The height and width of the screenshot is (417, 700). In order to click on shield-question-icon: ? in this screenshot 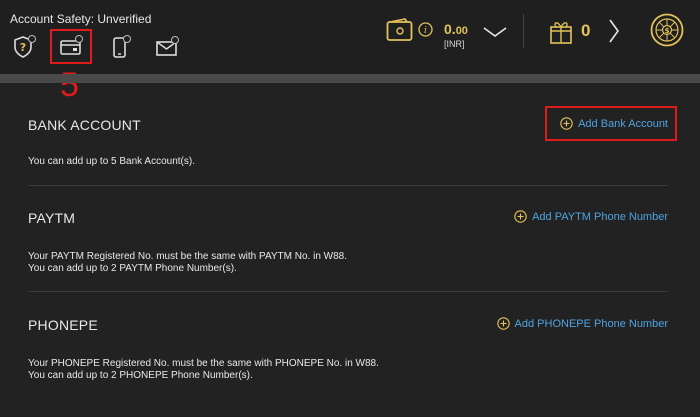, I will do `click(25, 47)`.